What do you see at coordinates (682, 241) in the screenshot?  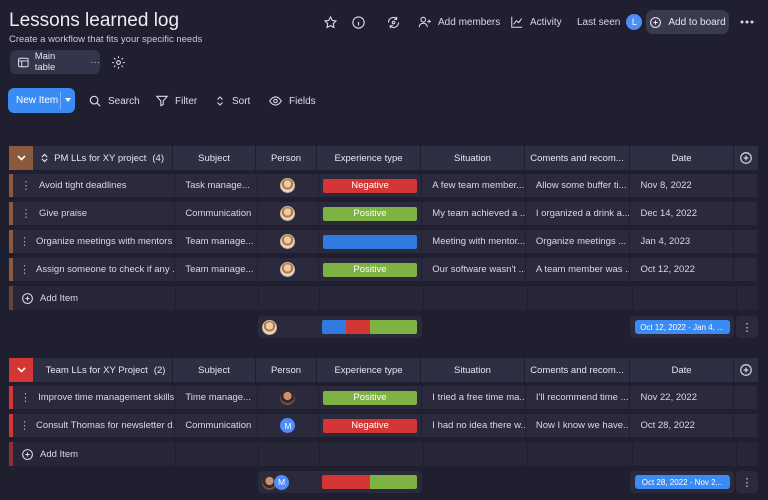 I see `date-cell: Jan 4, 2023` at bounding box center [682, 241].